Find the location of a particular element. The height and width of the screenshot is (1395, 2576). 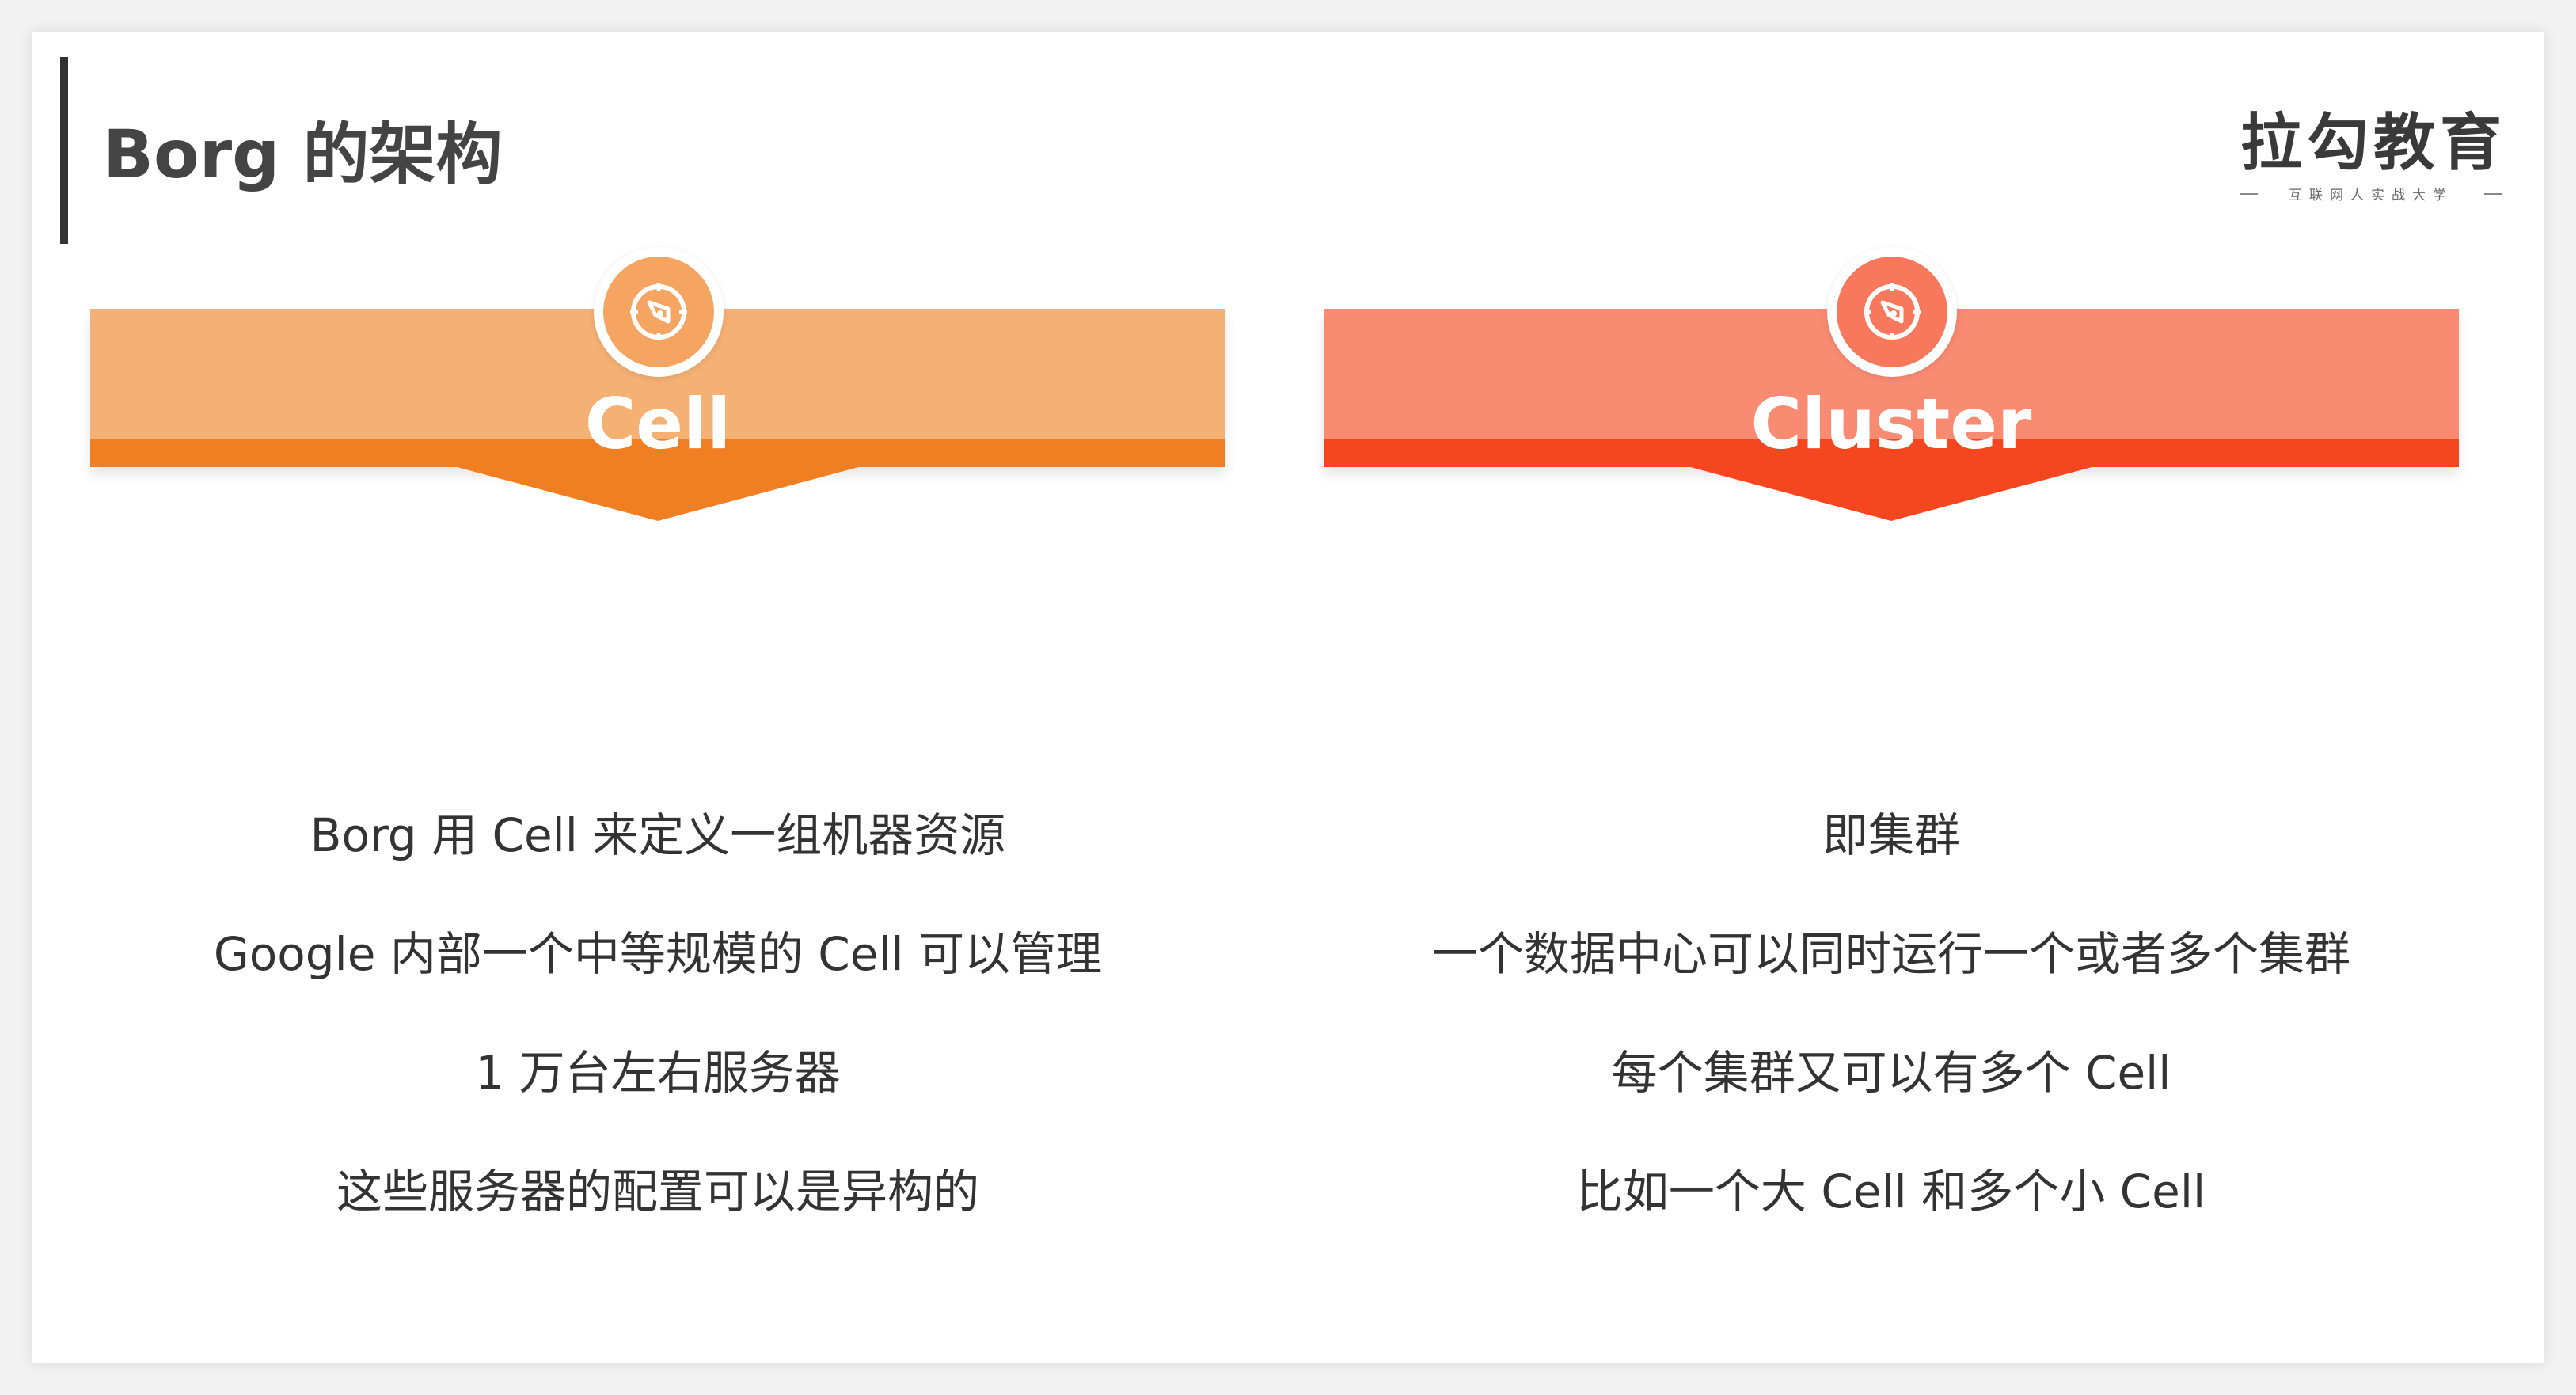

card-banner: Cluster is located at coordinates (1891, 357).